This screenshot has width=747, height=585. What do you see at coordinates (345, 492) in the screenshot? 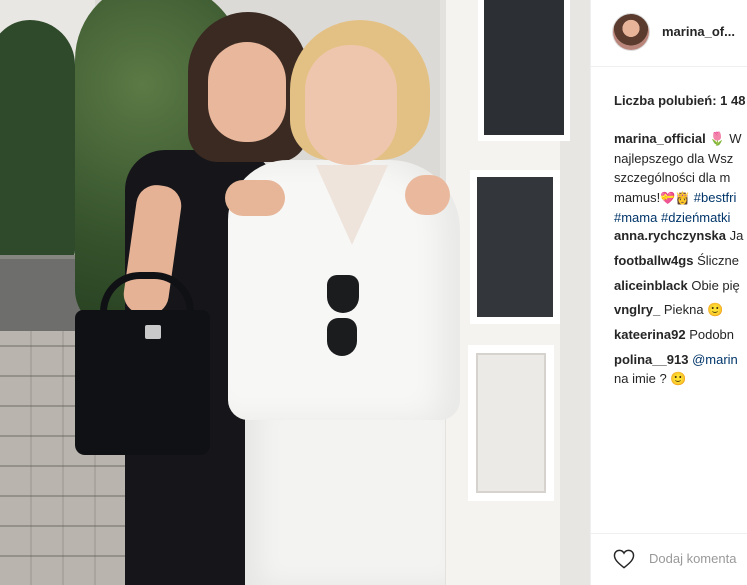
I see `photo-person-right-skirt` at bounding box center [345, 492].